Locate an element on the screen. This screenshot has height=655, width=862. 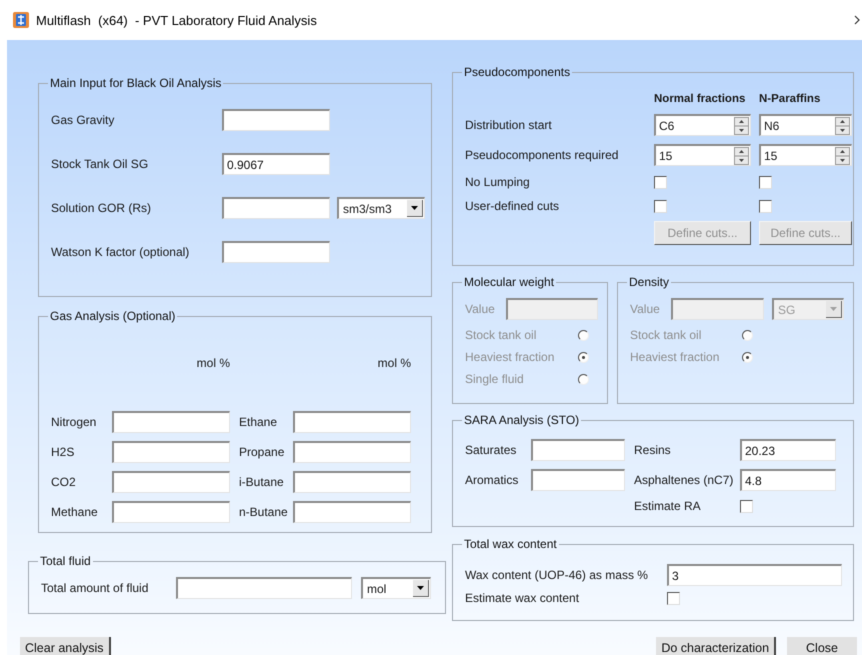
input-field: 20.23 is located at coordinates (788, 450).